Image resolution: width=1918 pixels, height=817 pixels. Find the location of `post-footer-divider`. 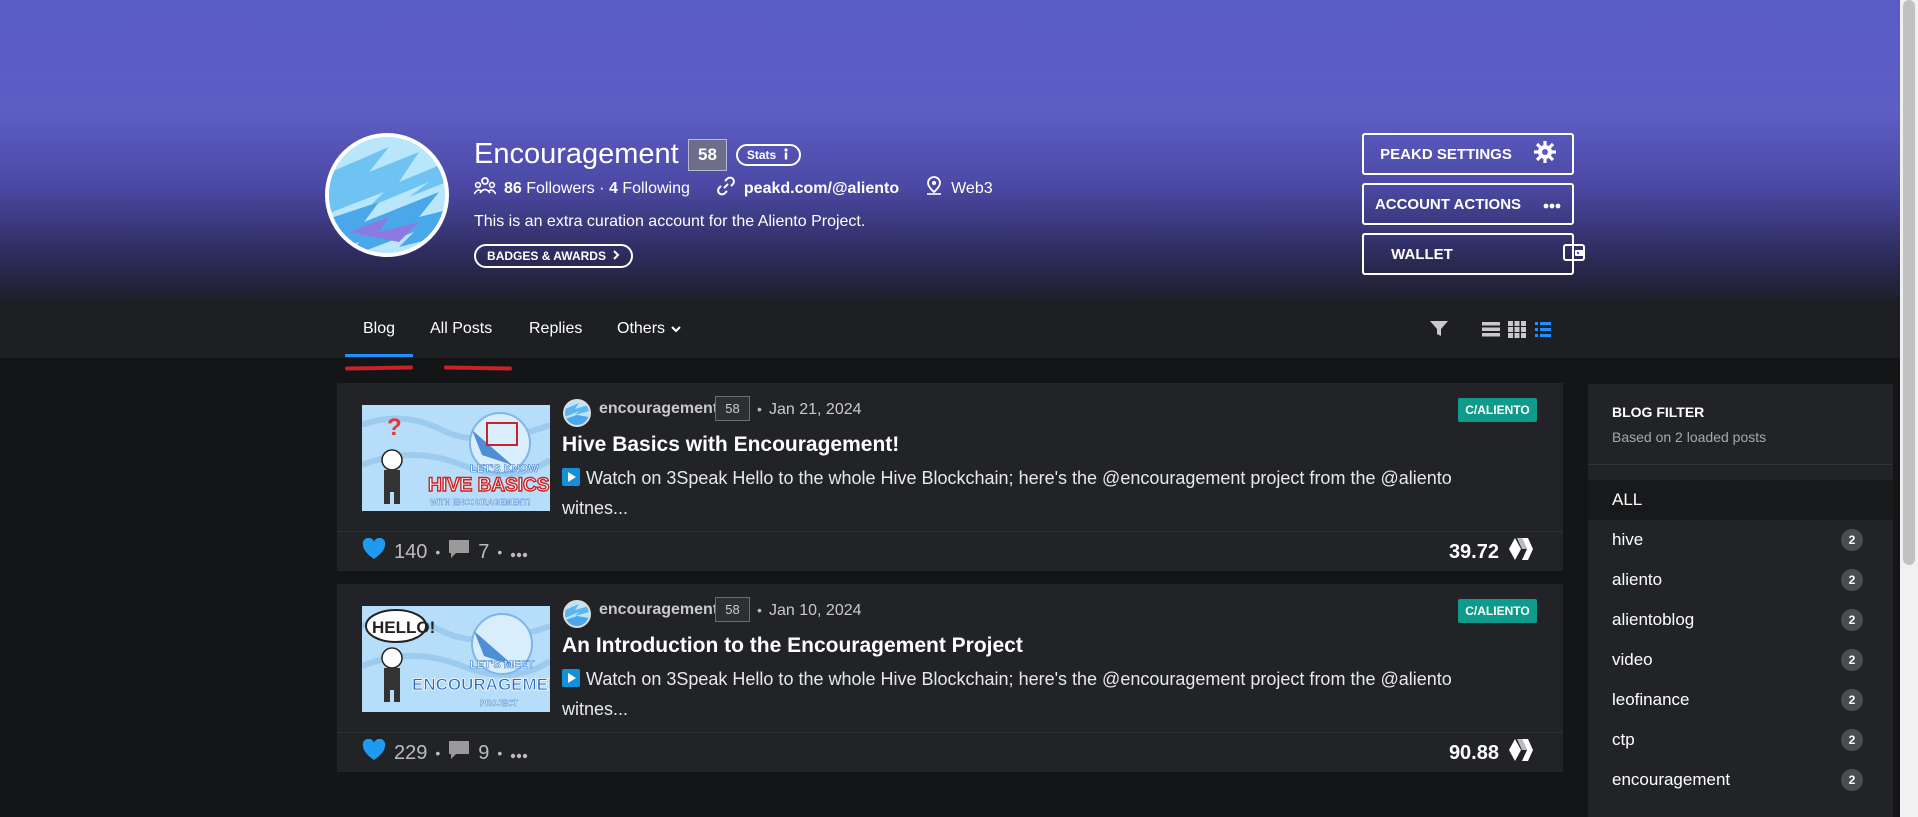

post-footer-divider is located at coordinates (950, 732).